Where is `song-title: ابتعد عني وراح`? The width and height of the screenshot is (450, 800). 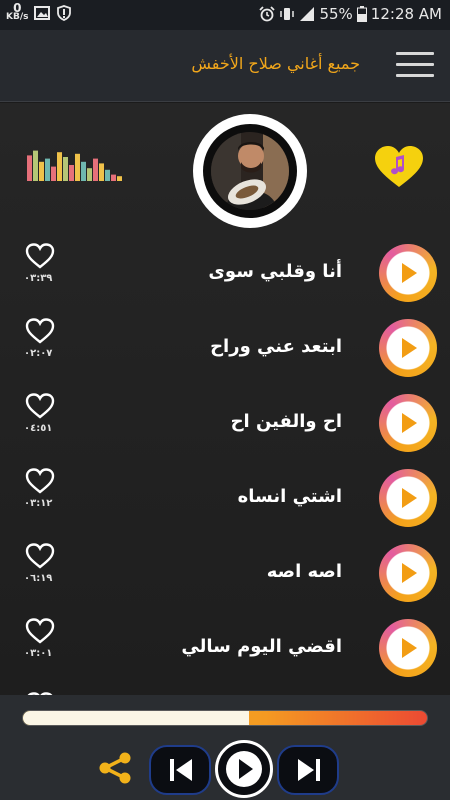
song-title: ابتعد عني وراح is located at coordinates (276, 346).